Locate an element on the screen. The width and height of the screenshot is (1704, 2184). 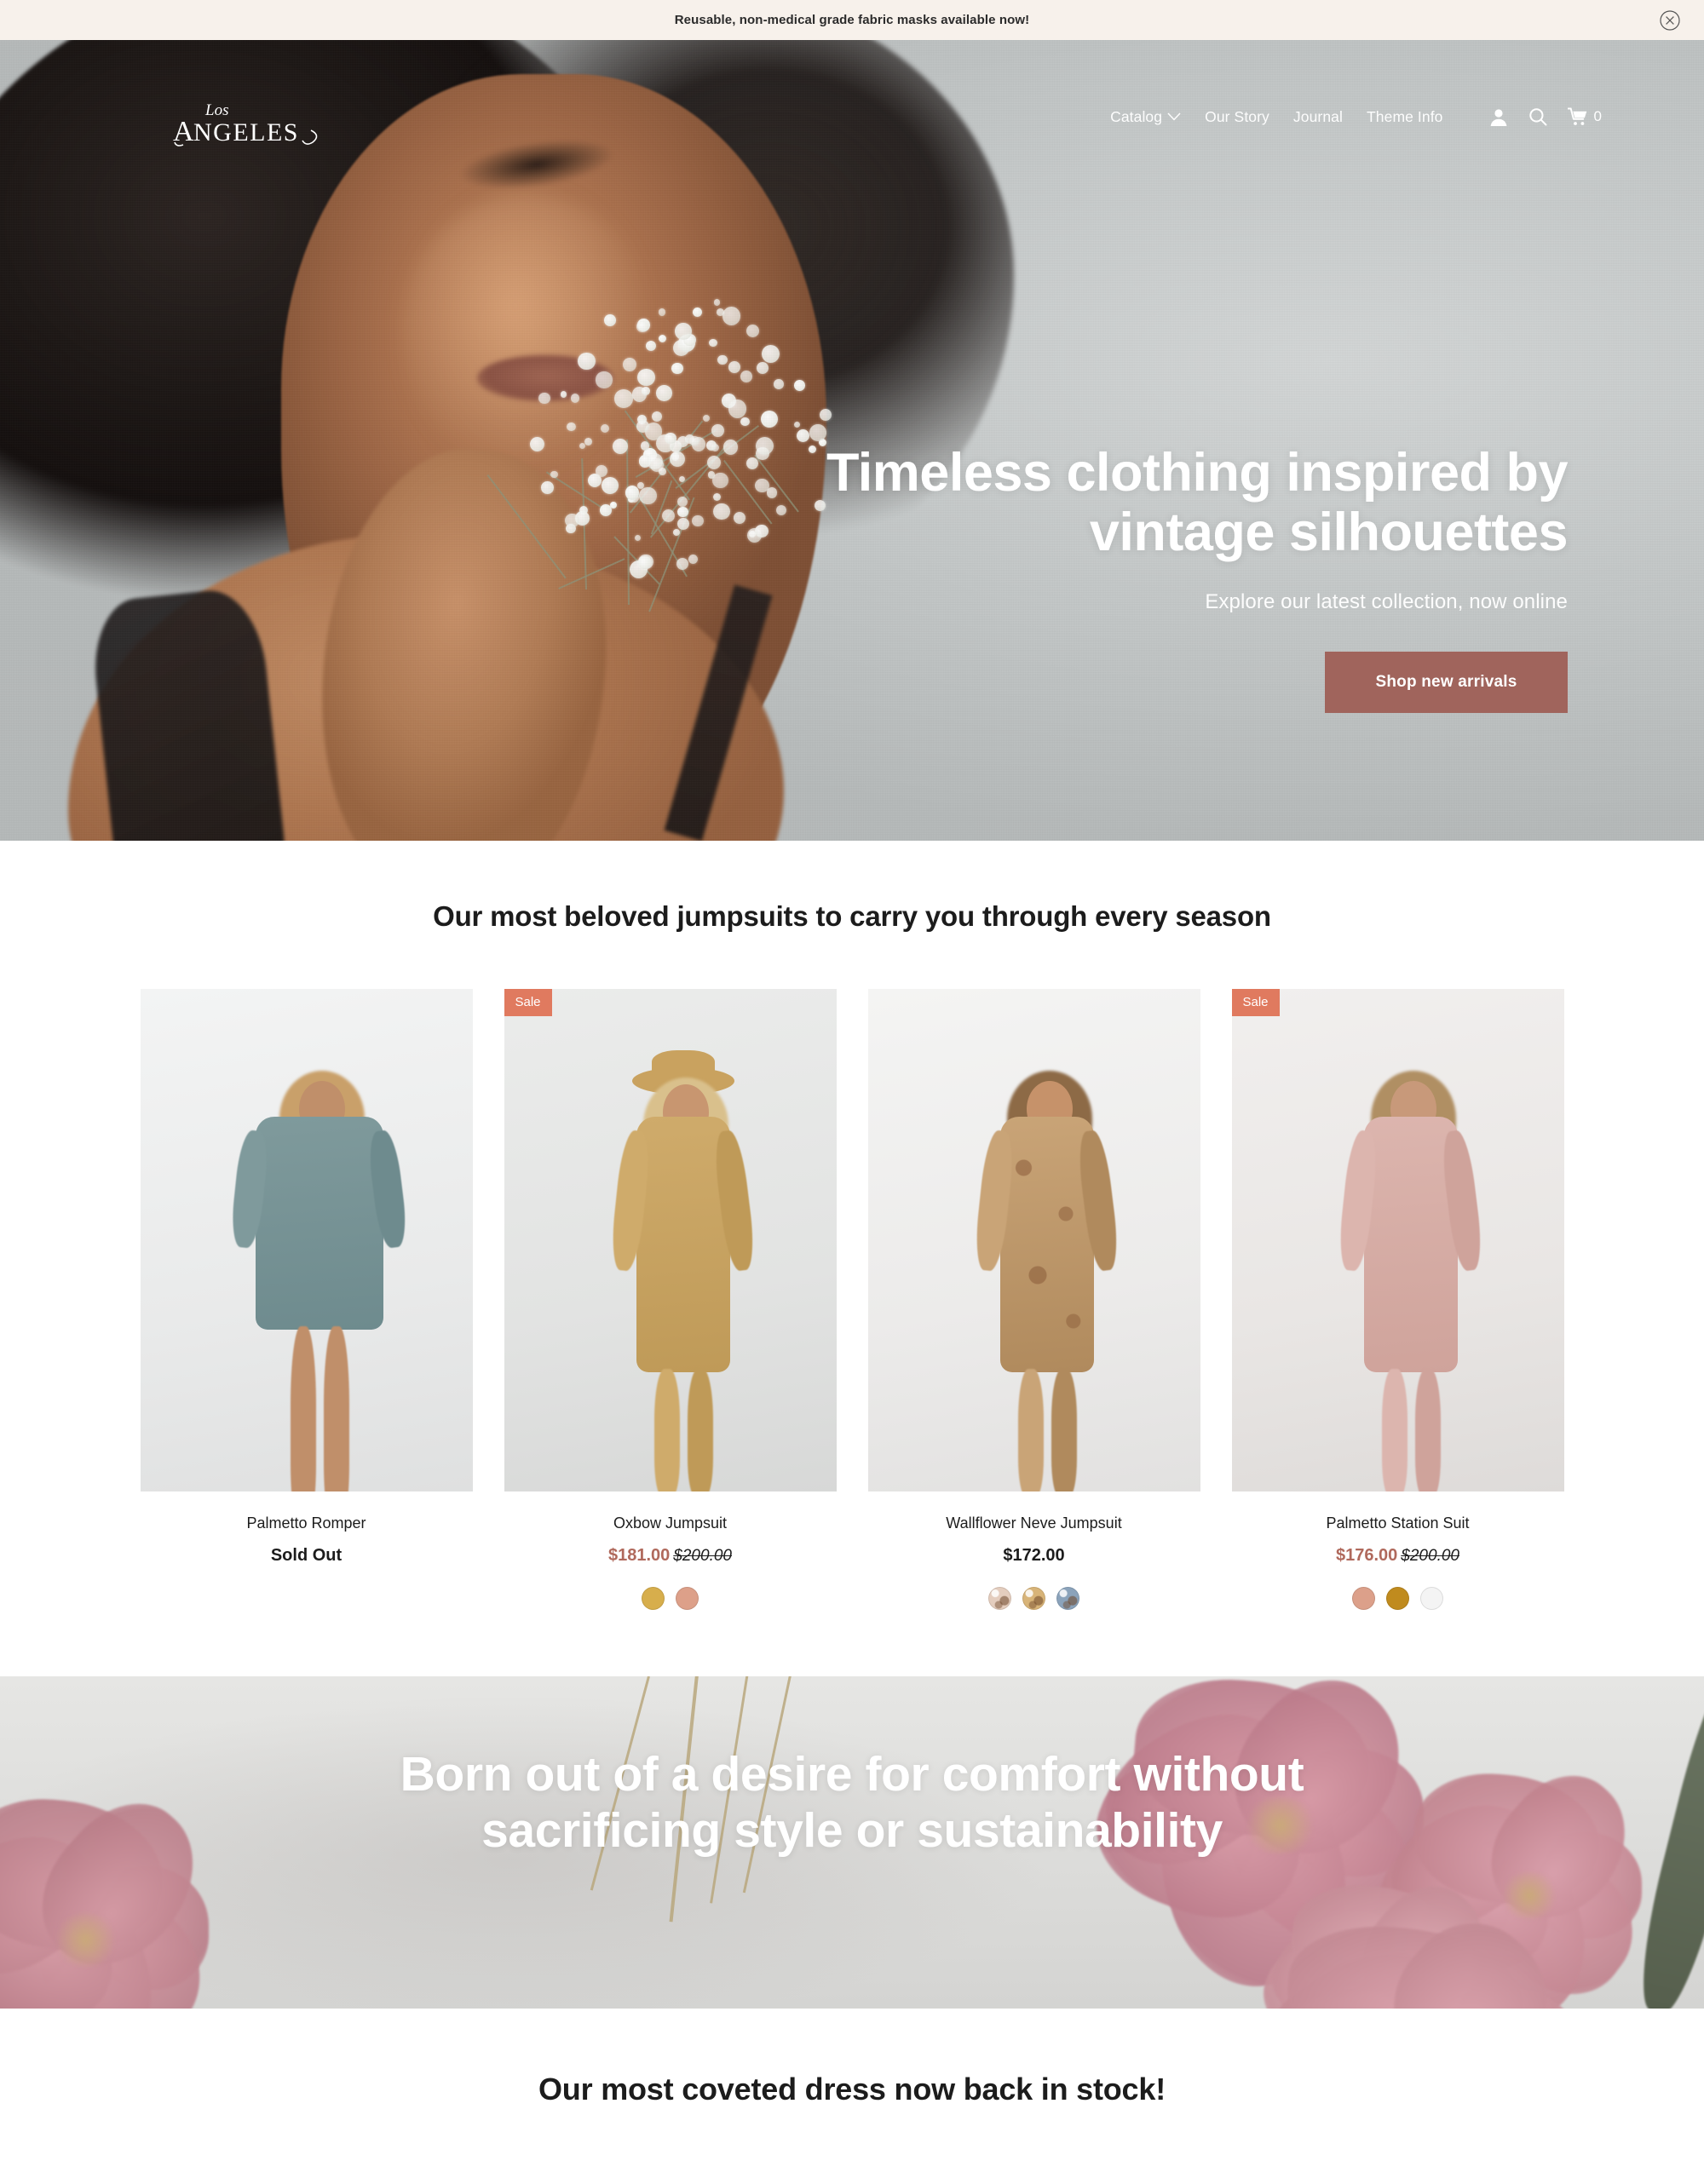
product-name: Oxbow Jumpsuit is located at coordinates (670, 1523).